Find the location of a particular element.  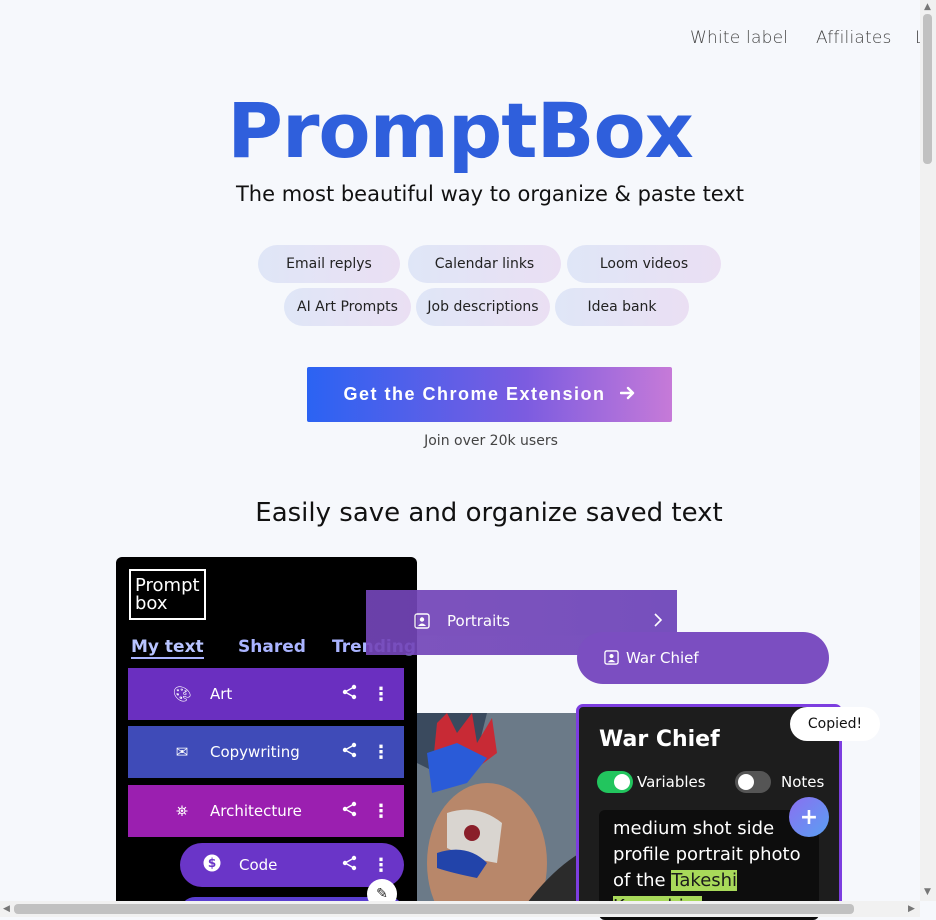

dollar-icon: $ is located at coordinates (212, 865).